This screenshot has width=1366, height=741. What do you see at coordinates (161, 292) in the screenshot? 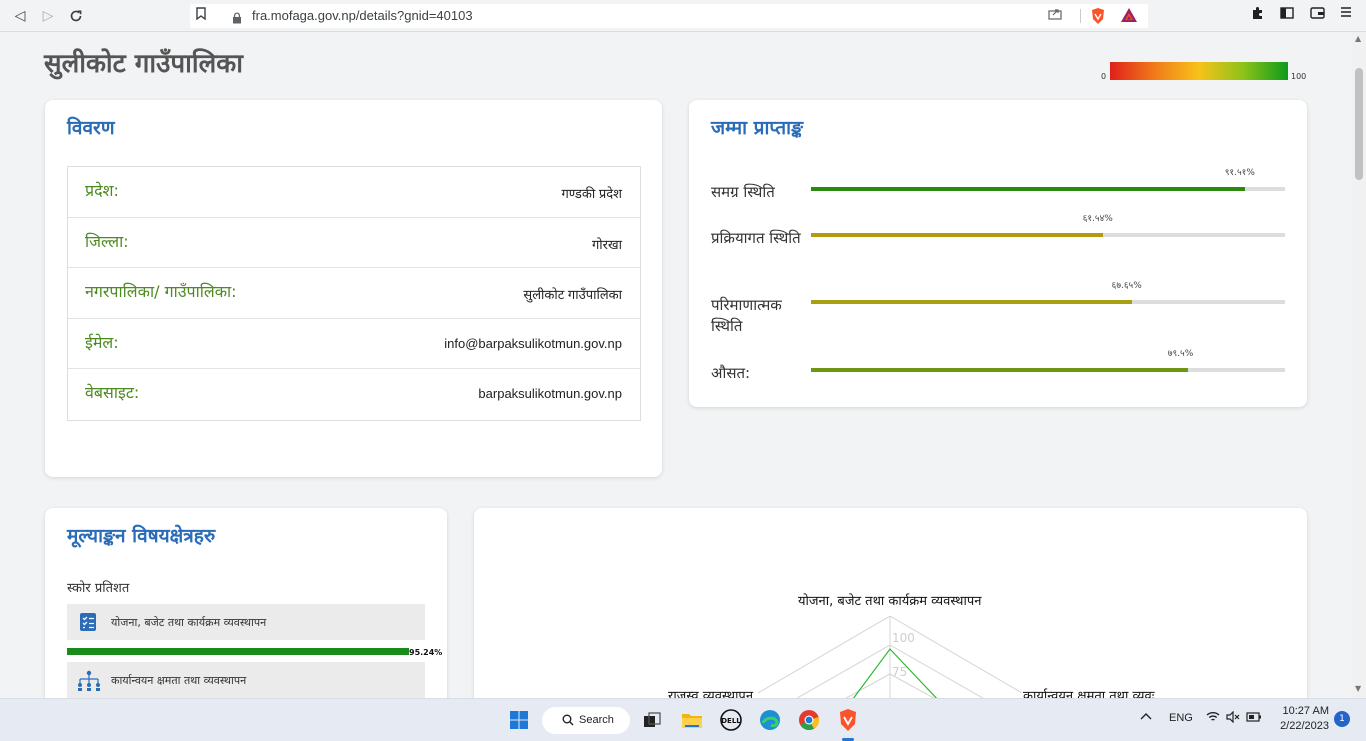
I see `detail-label: नगरपालिका/ गाउँपालिका:` at bounding box center [161, 292].